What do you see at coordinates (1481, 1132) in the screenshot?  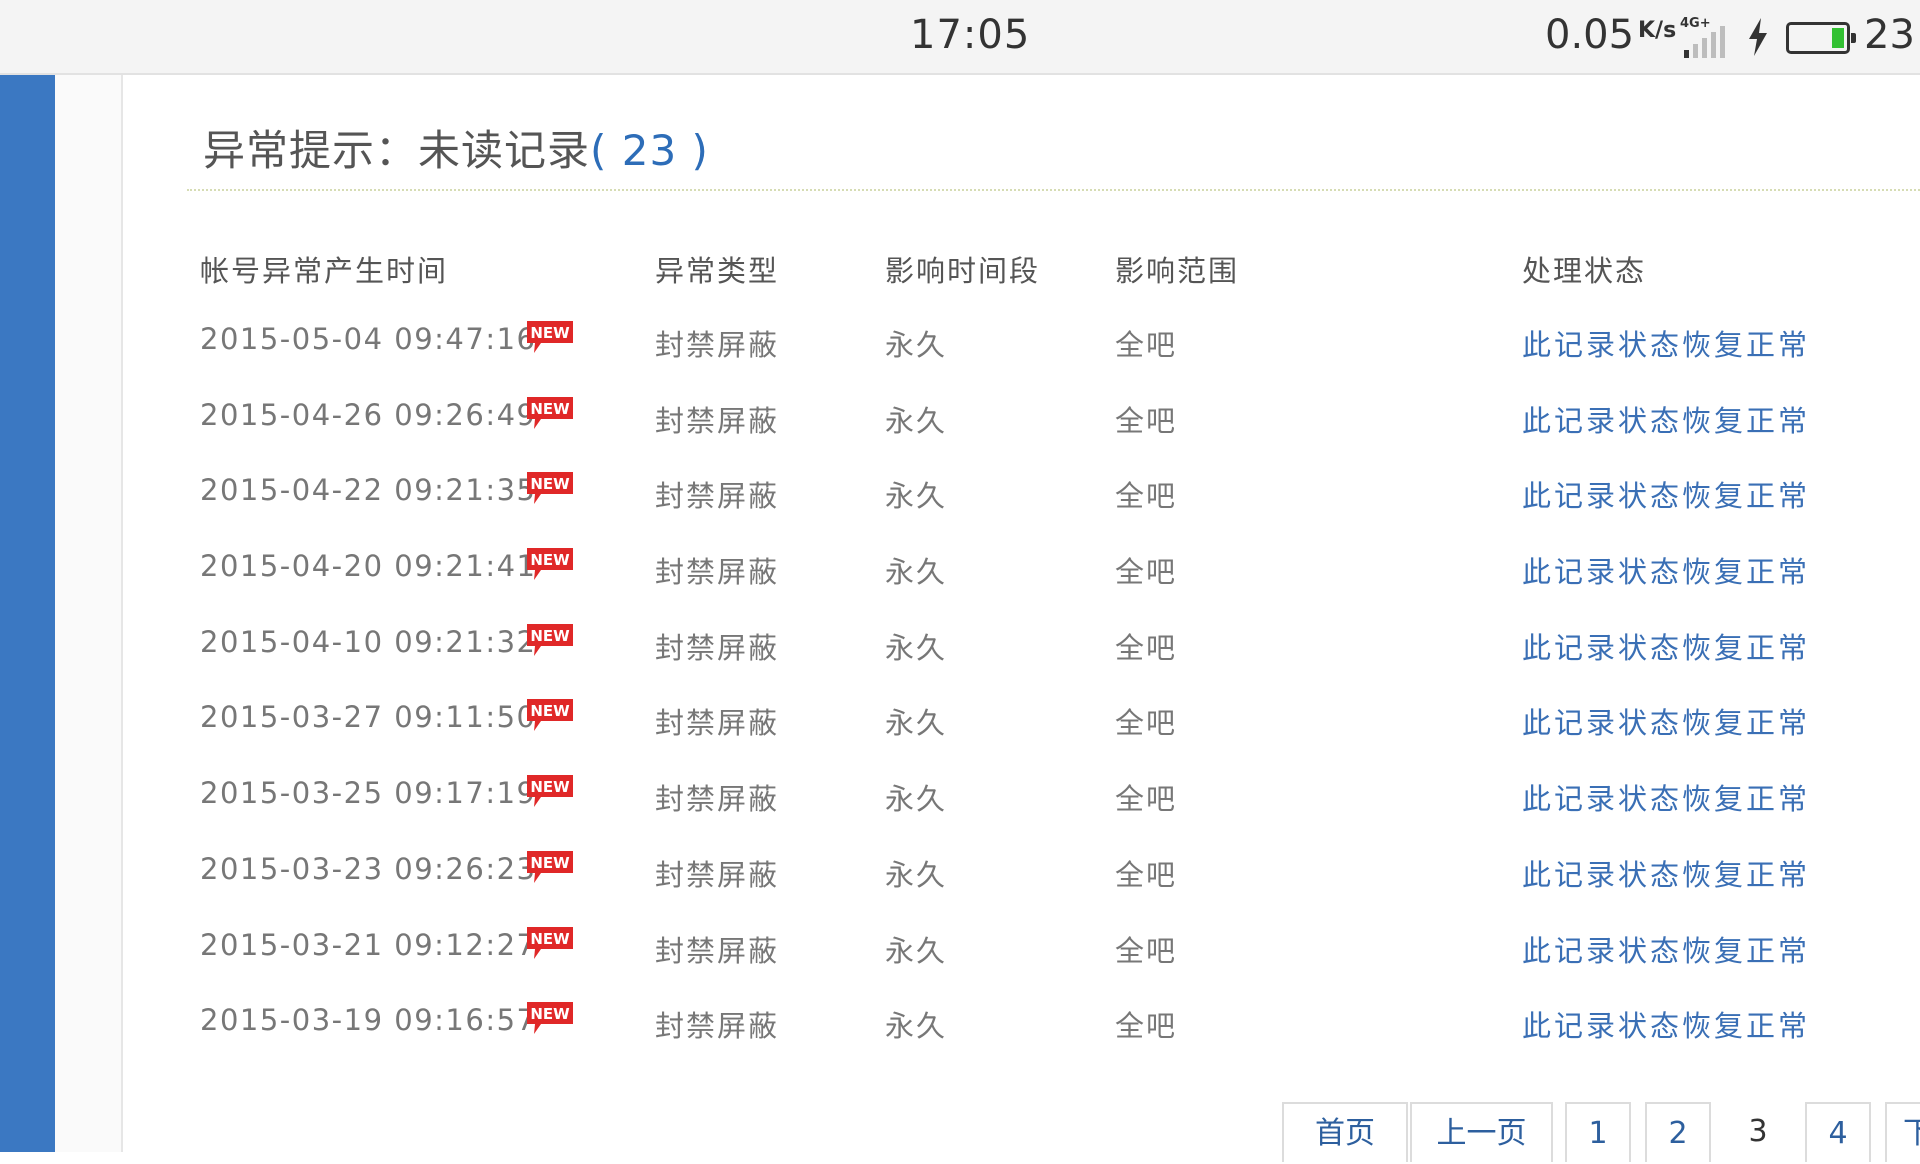 I see `prev-page-button: 上一页` at bounding box center [1481, 1132].